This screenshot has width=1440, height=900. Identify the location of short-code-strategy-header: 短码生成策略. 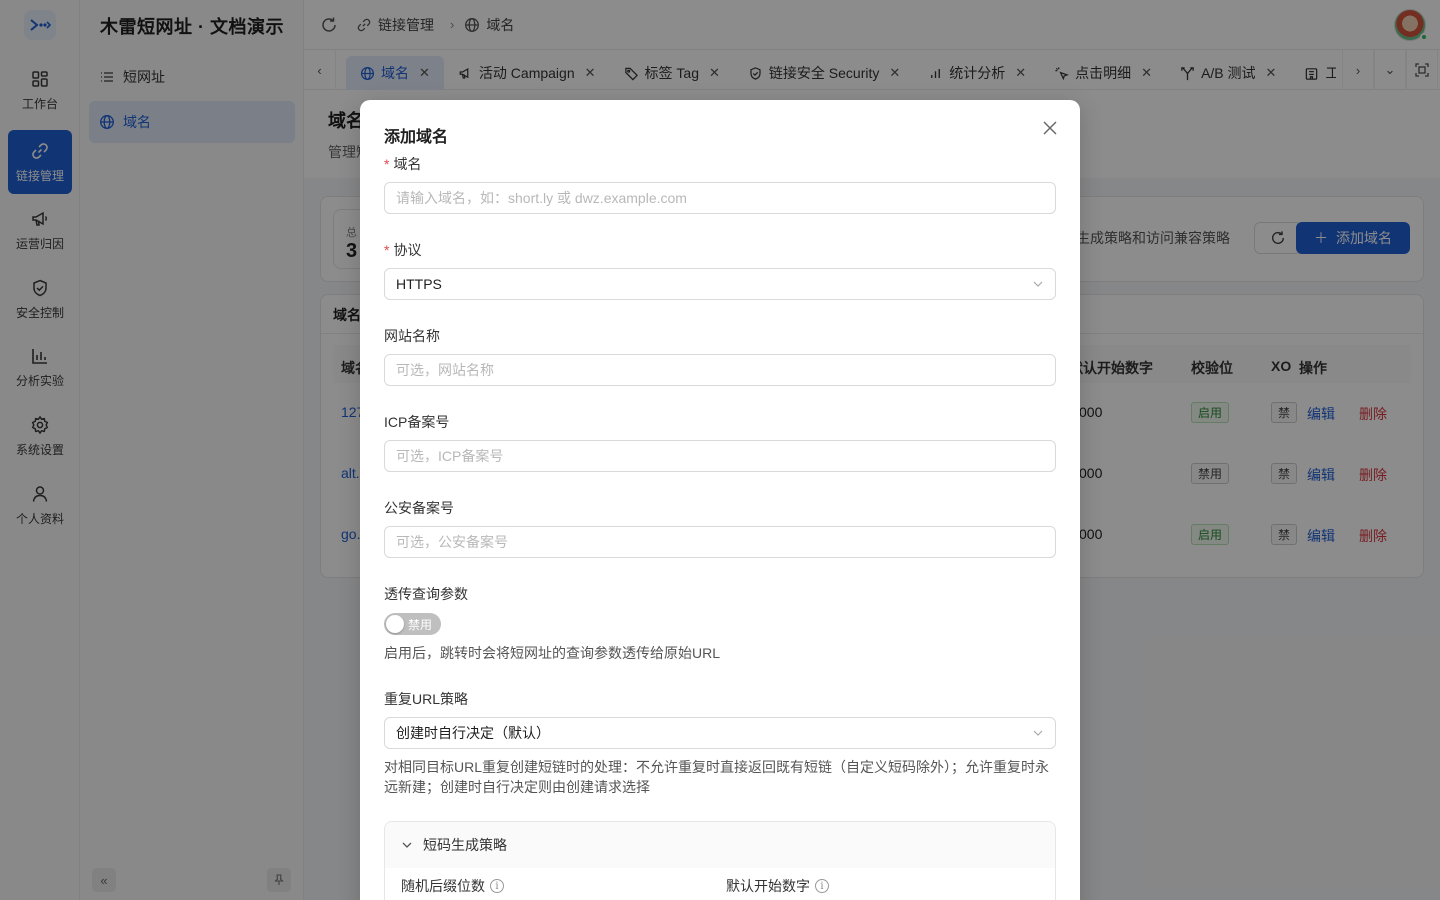
(720, 845).